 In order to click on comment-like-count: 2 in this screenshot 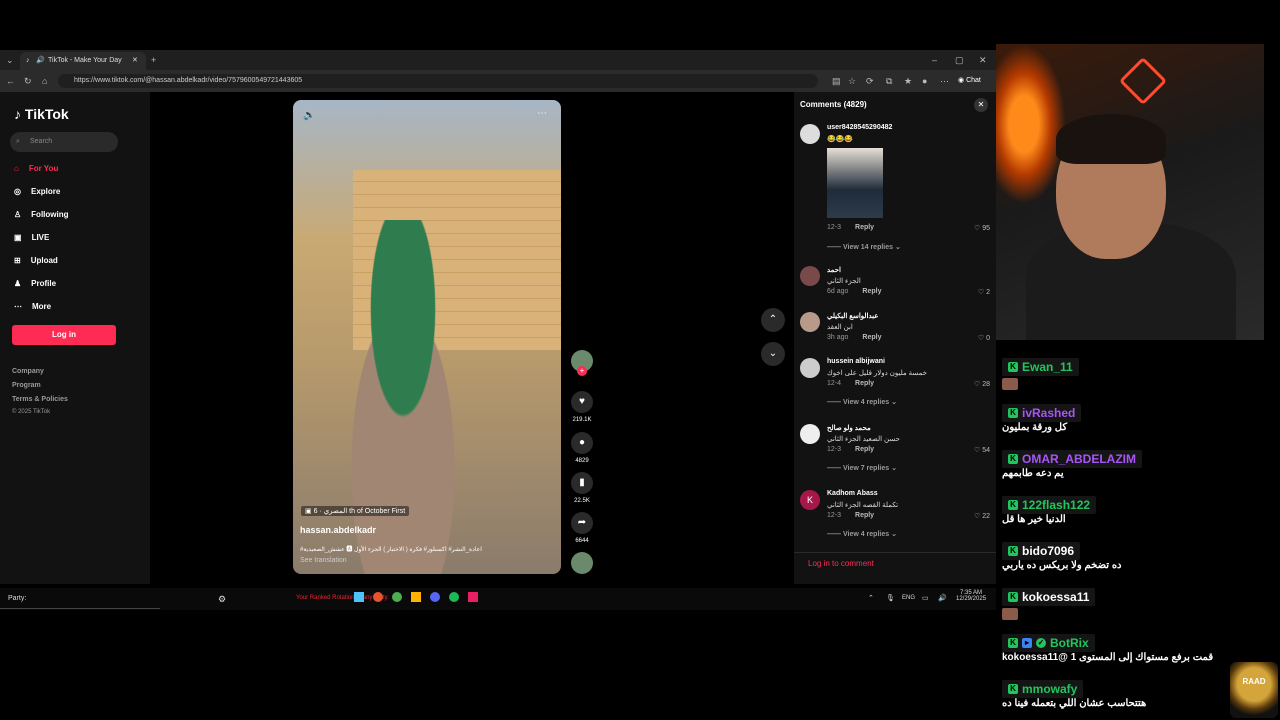, I will do `click(988, 292)`.